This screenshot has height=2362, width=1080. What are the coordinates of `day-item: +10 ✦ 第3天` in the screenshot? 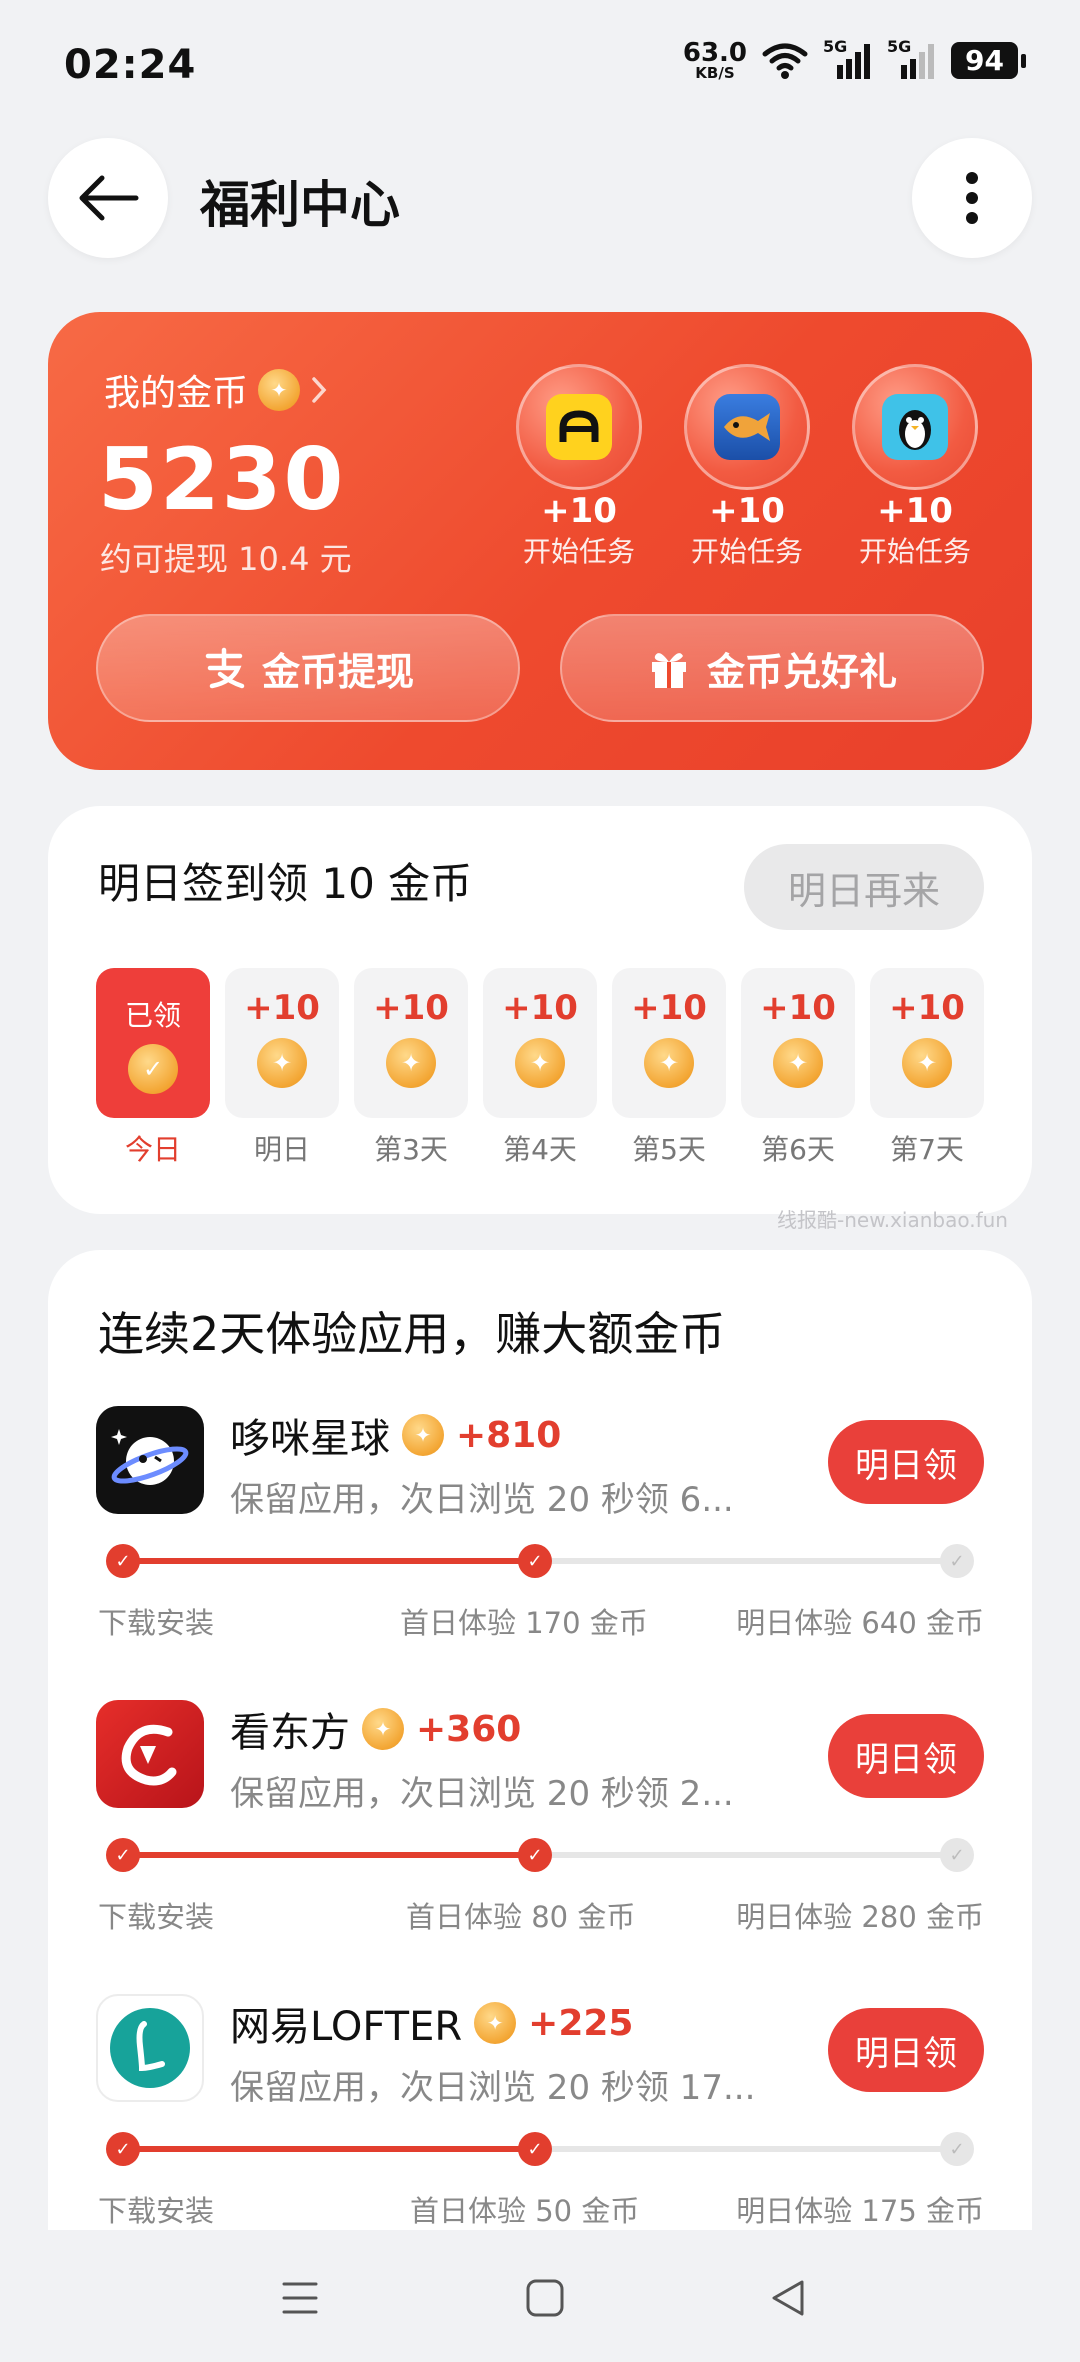 It's located at (411, 1068).